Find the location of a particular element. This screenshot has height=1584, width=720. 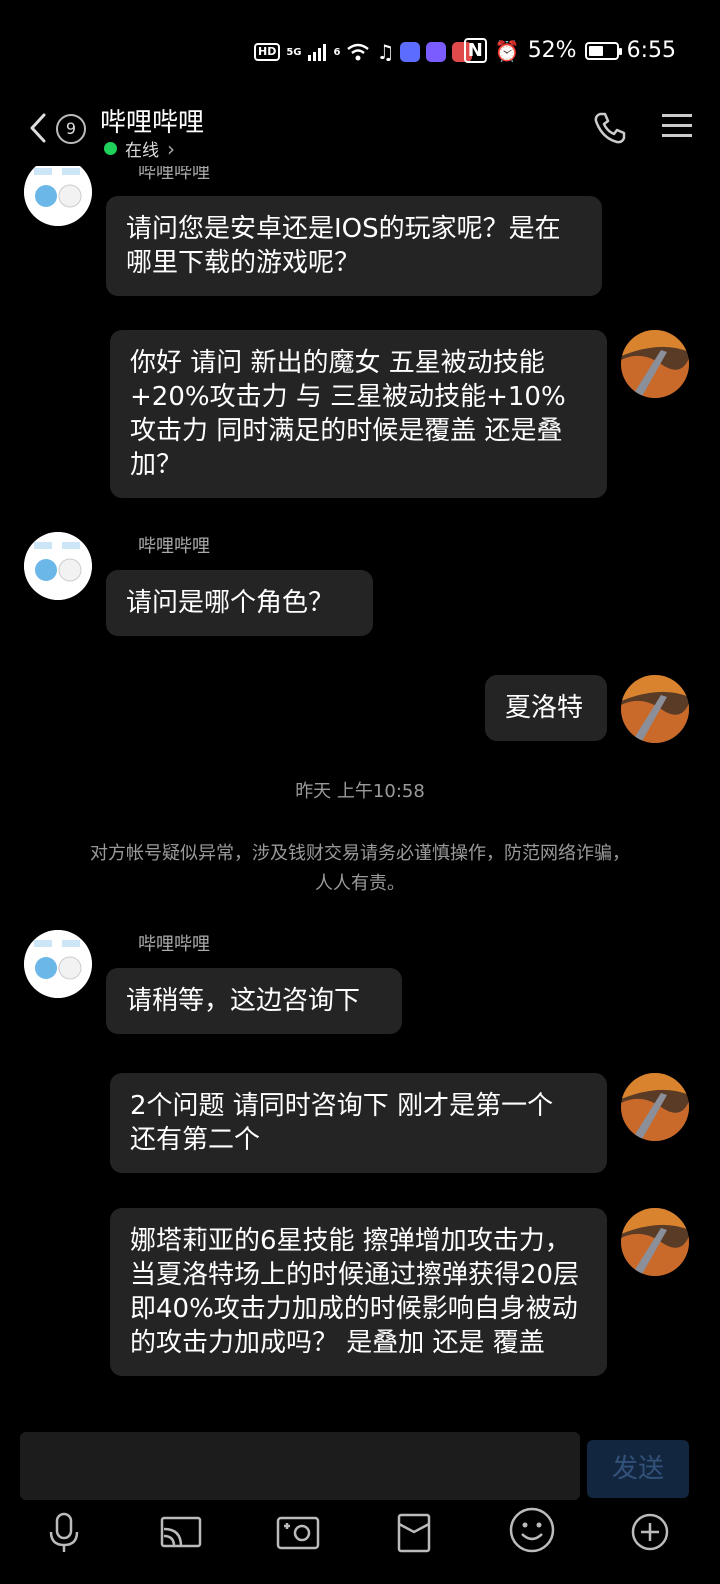

red-packet-icon is located at coordinates (414, 1533).